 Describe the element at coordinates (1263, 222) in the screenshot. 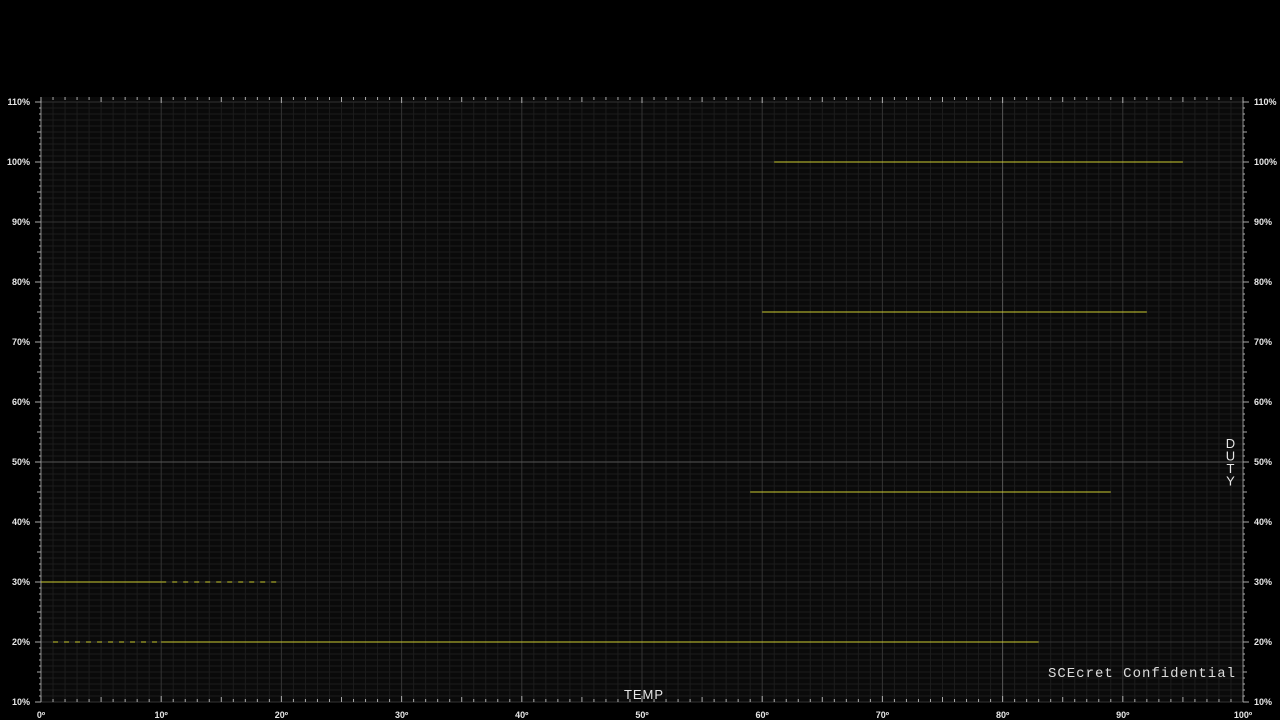

I see `y-tick-label-right: 90%` at that location.